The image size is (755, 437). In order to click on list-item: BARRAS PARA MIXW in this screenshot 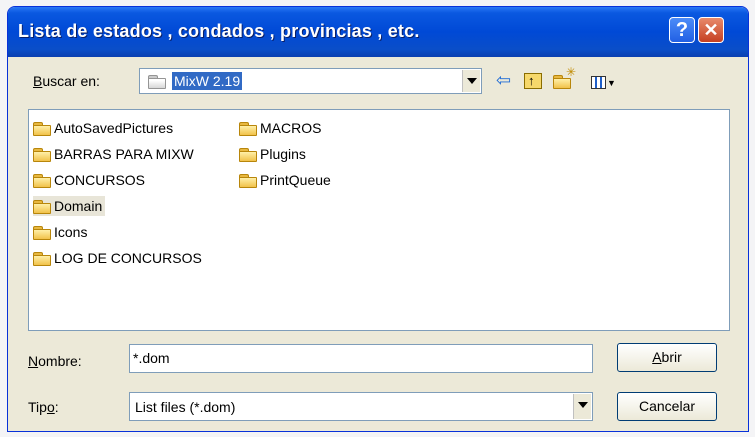, I will do `click(113, 154)`.